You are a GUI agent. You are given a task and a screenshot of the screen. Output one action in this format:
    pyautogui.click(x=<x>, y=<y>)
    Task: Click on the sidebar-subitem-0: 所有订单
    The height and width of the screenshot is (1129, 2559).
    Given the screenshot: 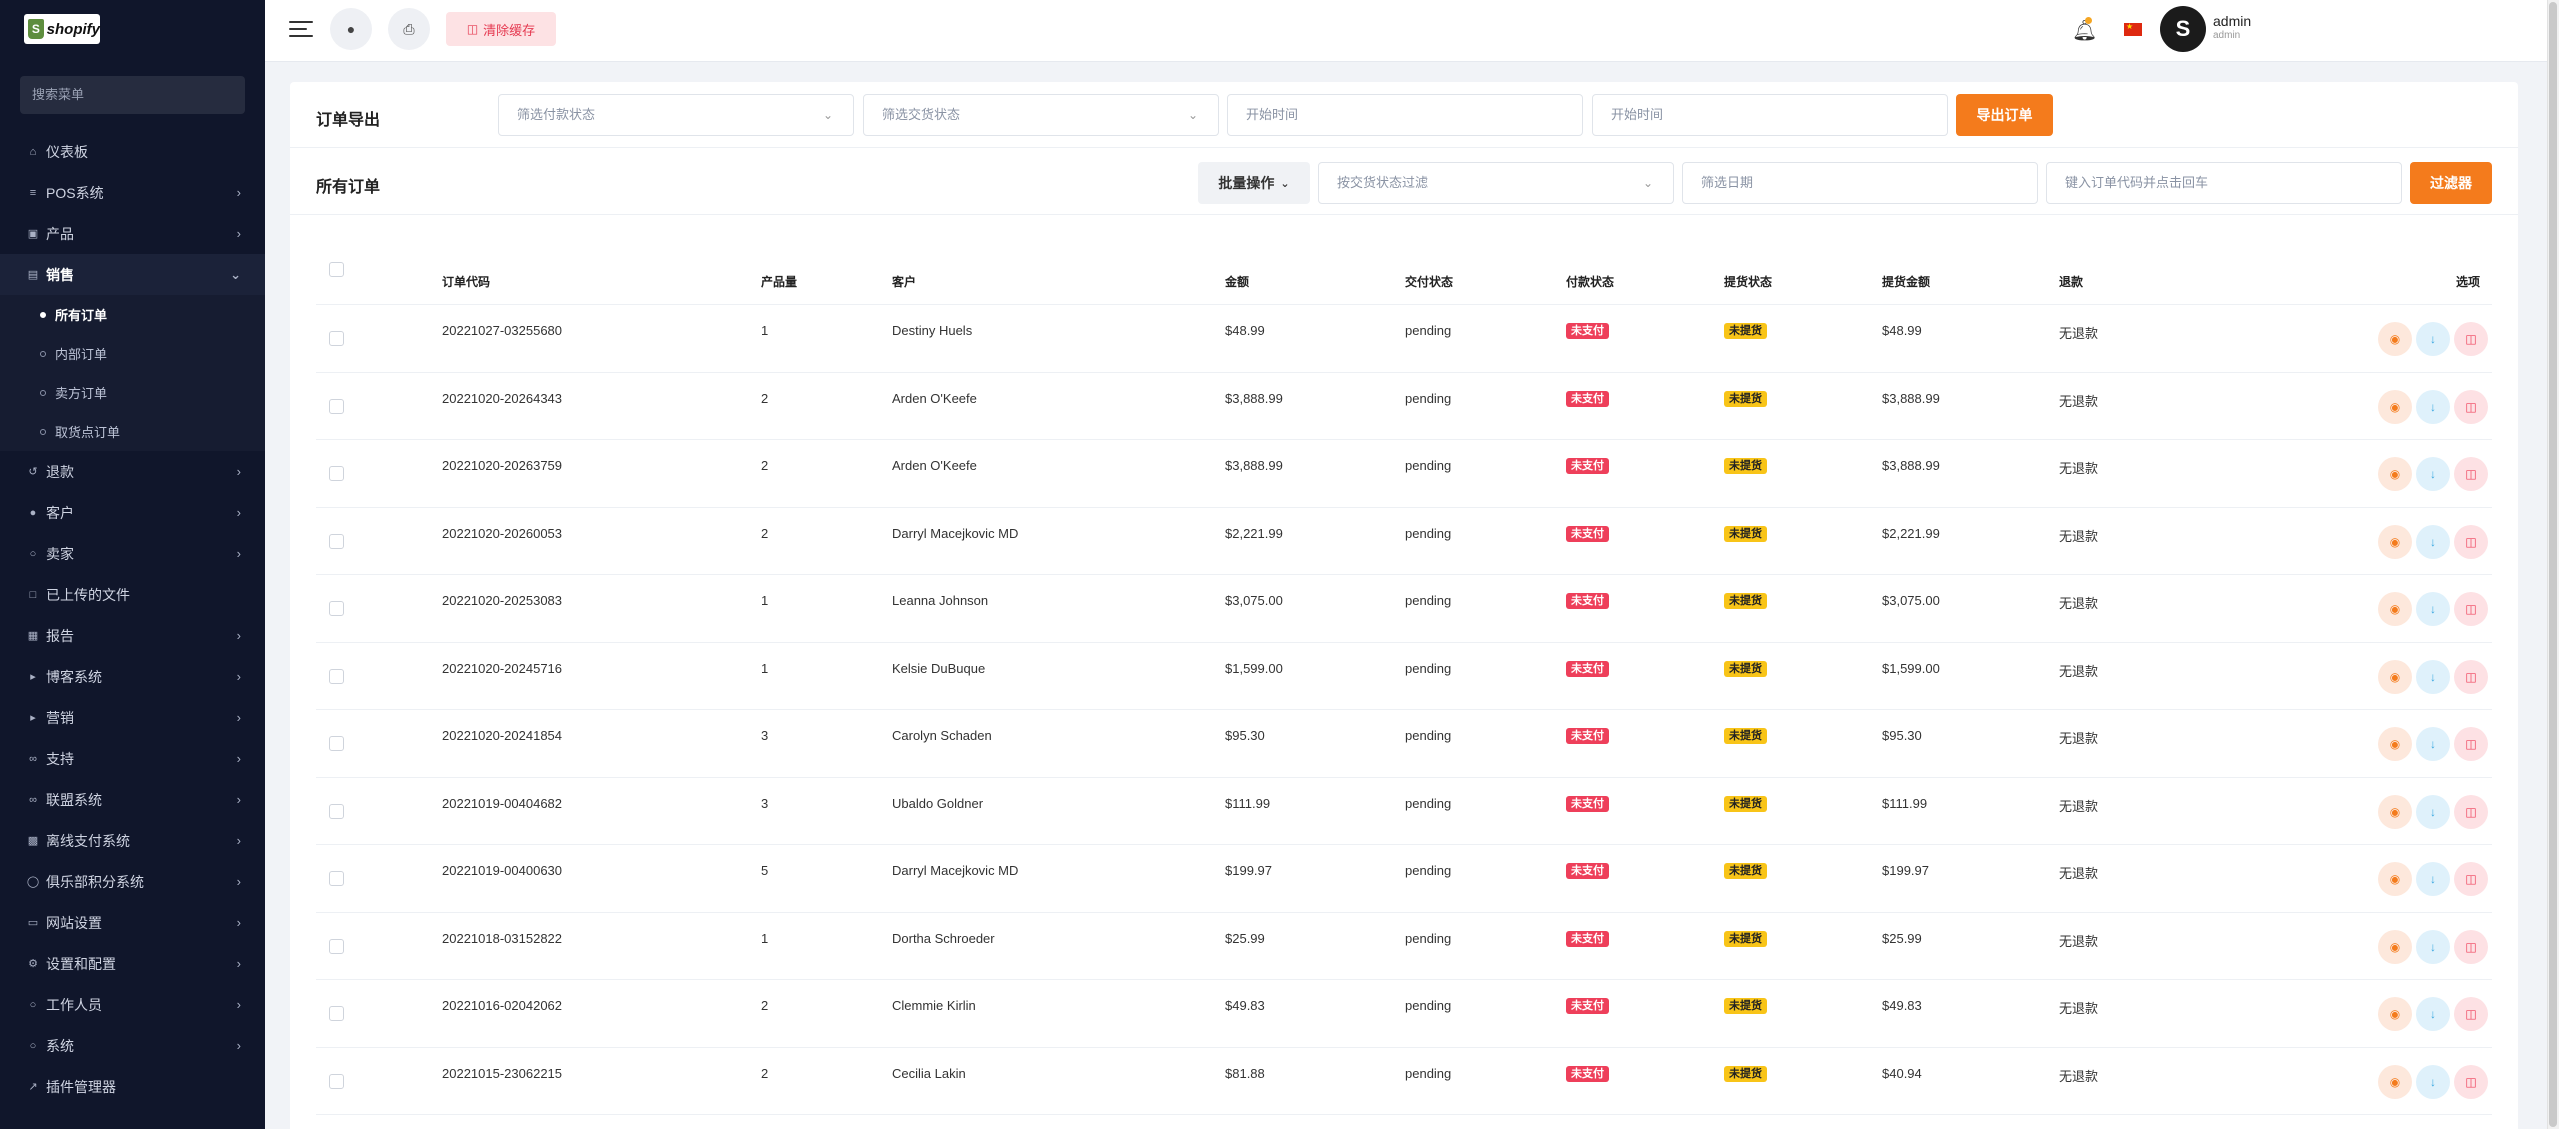 What is the action you would take?
    pyautogui.click(x=132, y=314)
    